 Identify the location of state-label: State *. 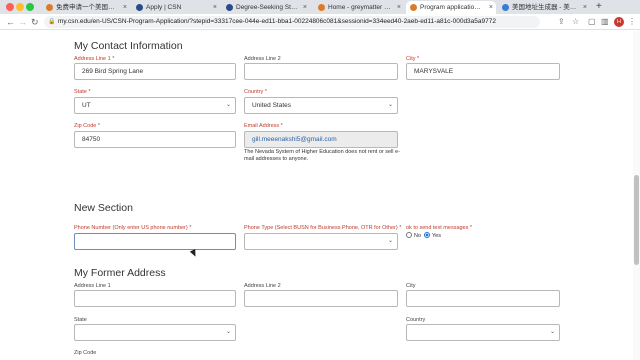
(82, 92).